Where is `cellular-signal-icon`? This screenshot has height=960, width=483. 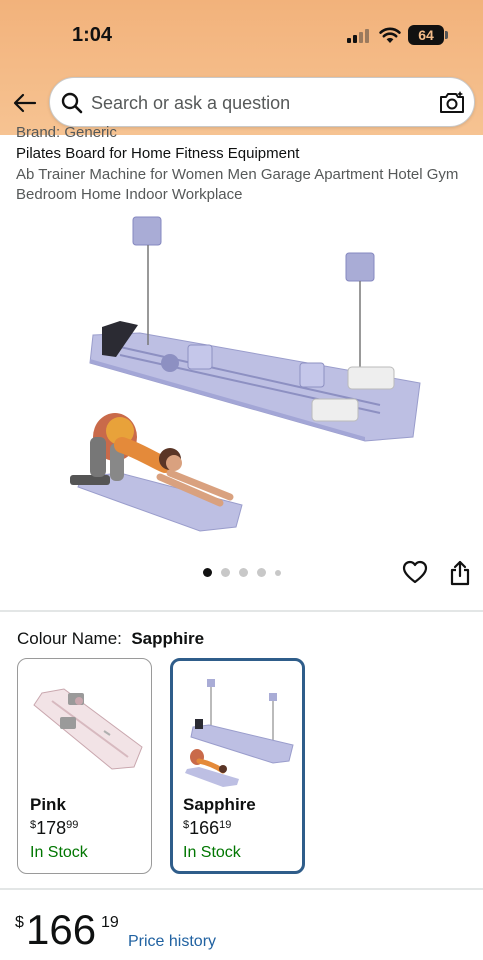 cellular-signal-icon is located at coordinates (359, 36).